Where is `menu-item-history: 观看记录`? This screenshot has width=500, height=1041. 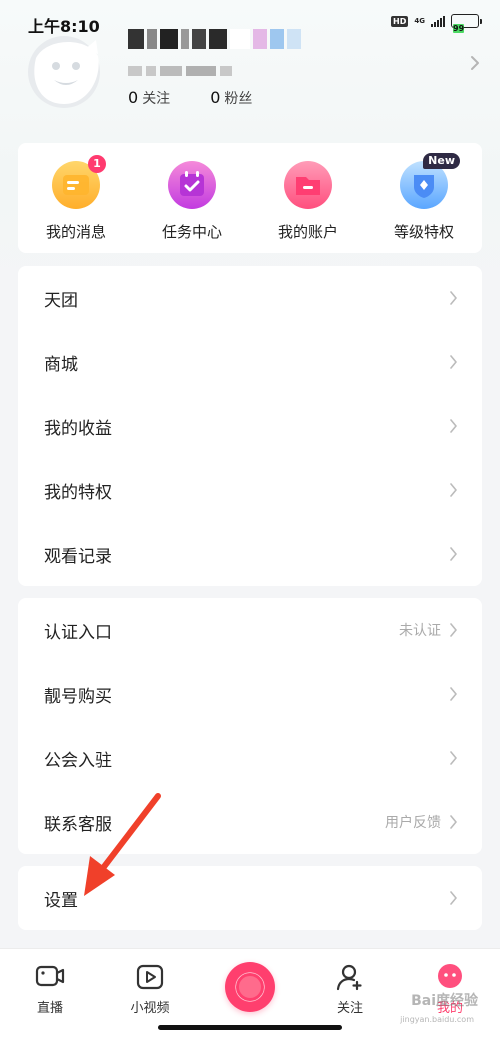 menu-item-history: 观看记录 is located at coordinates (250, 554).